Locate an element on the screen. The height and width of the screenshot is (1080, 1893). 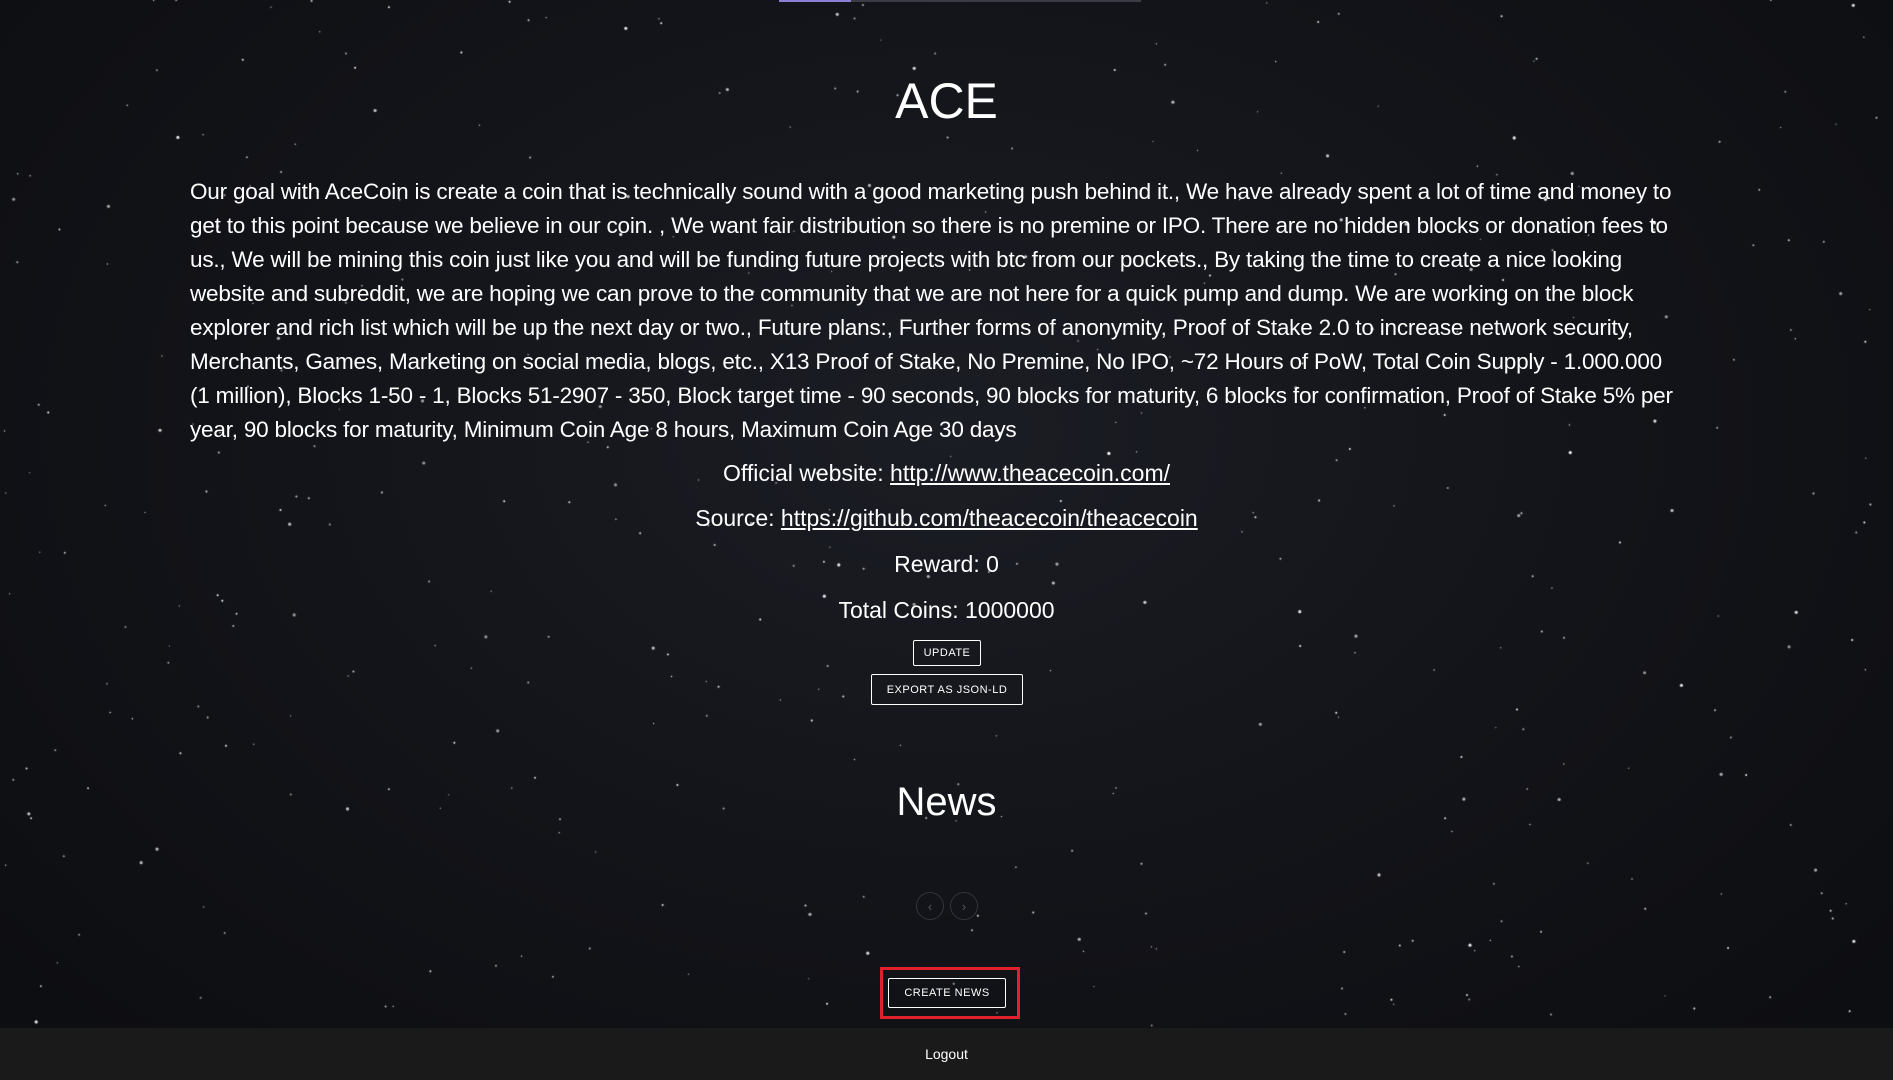
chevron-right-icon: › is located at coordinates (964, 906).